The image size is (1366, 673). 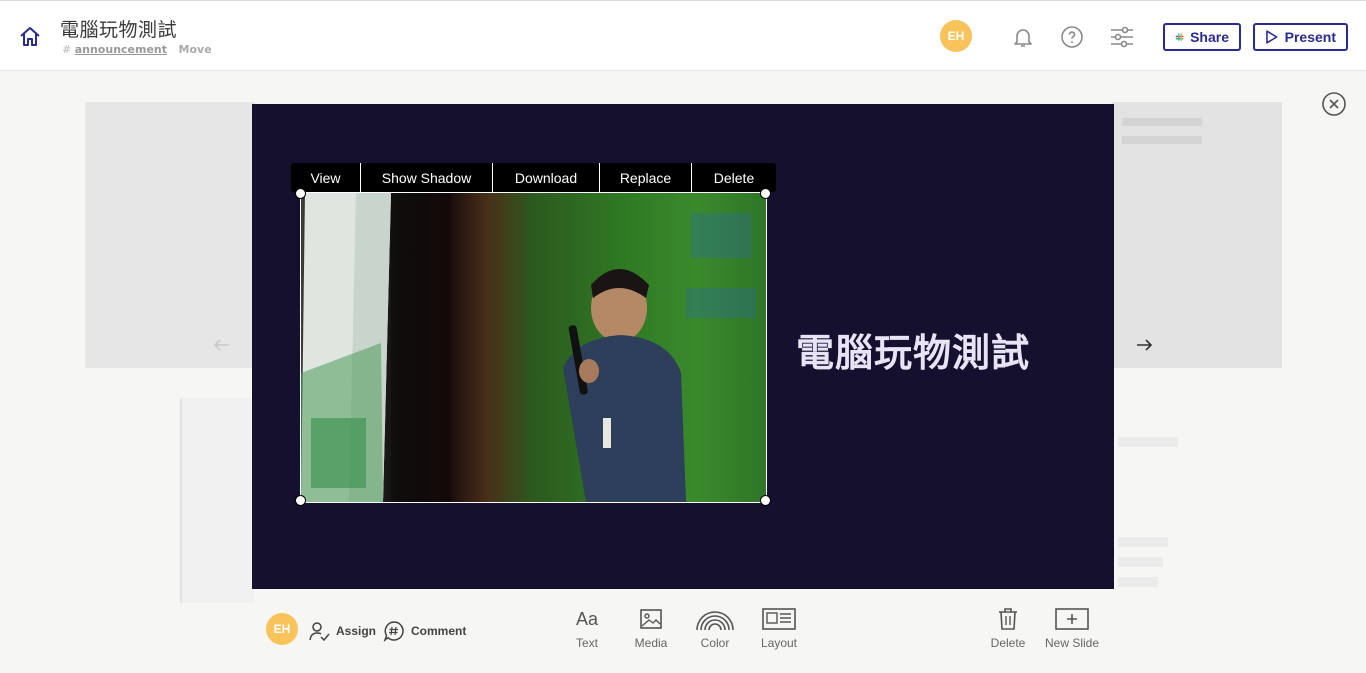 I want to click on assign-person-icon, so click(x=319, y=632).